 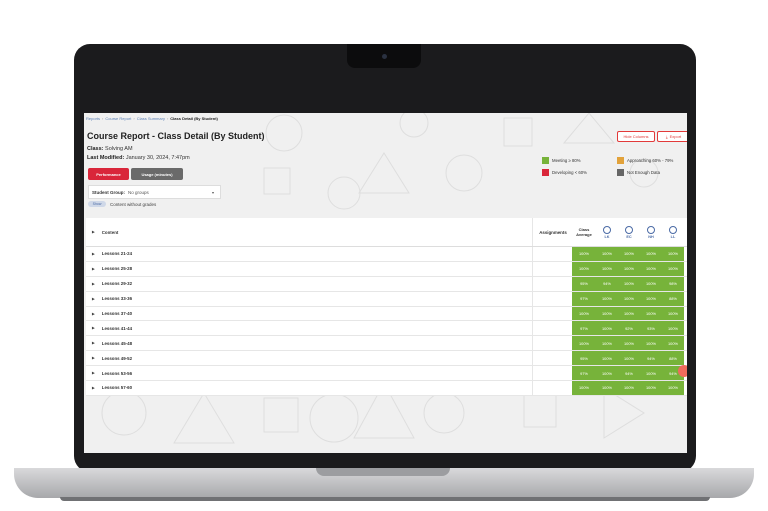 What do you see at coordinates (629, 236) in the screenshot?
I see `student-initials: EC` at bounding box center [629, 236].